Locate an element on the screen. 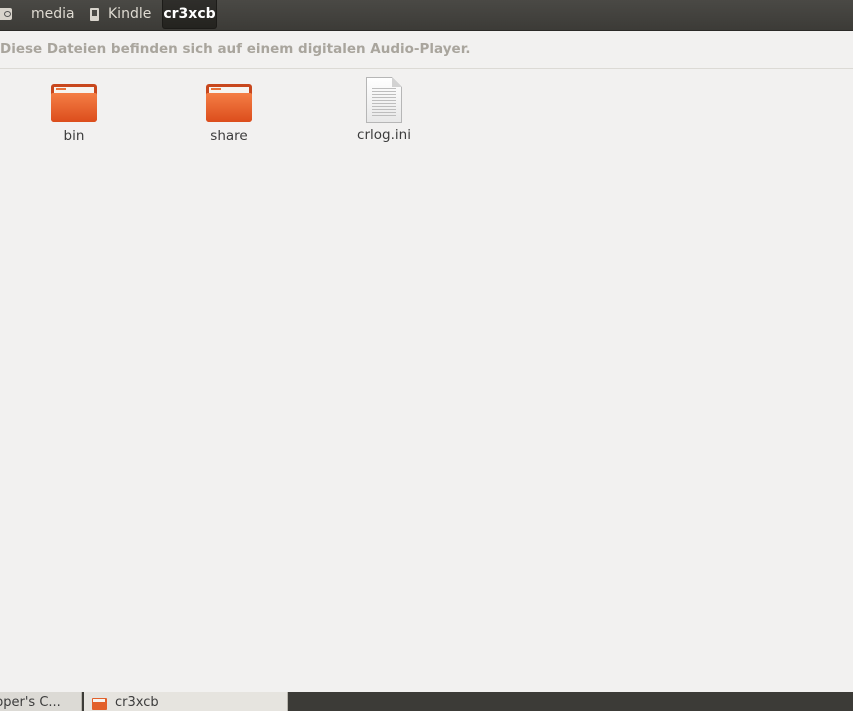 The width and height of the screenshot is (853, 711). drive-icon is located at coordinates (6, 14).